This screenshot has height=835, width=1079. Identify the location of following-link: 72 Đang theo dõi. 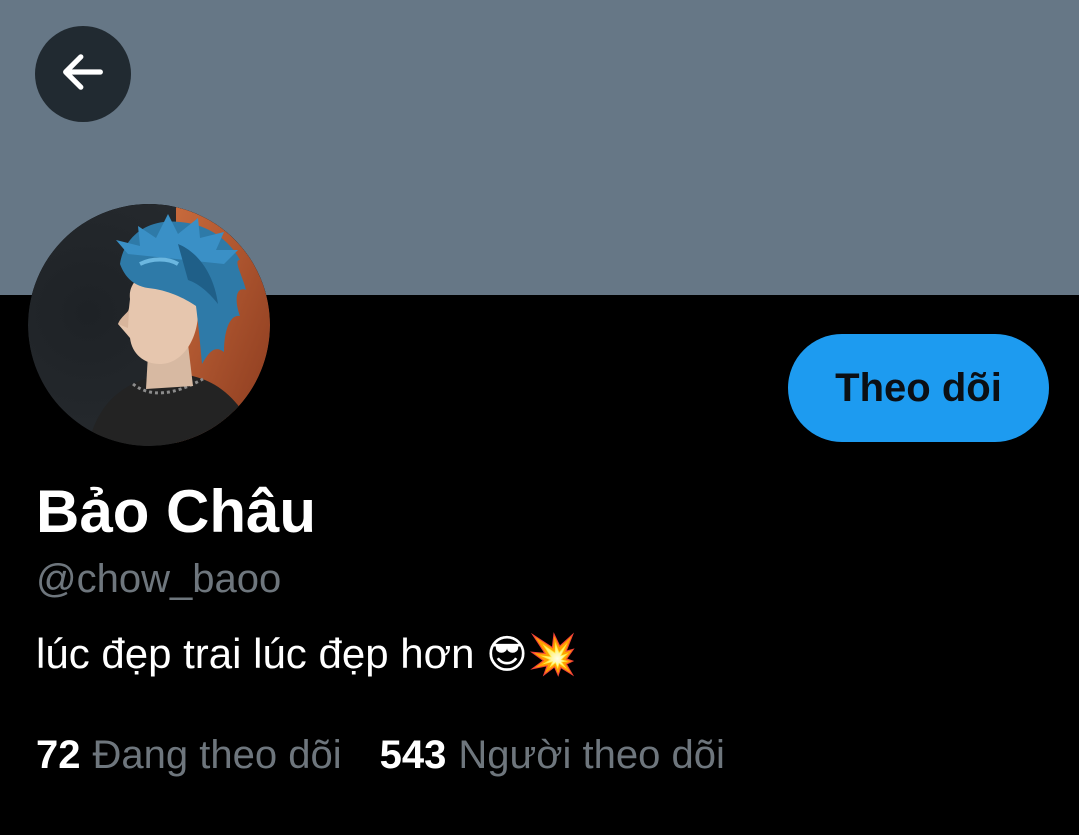
(189, 755).